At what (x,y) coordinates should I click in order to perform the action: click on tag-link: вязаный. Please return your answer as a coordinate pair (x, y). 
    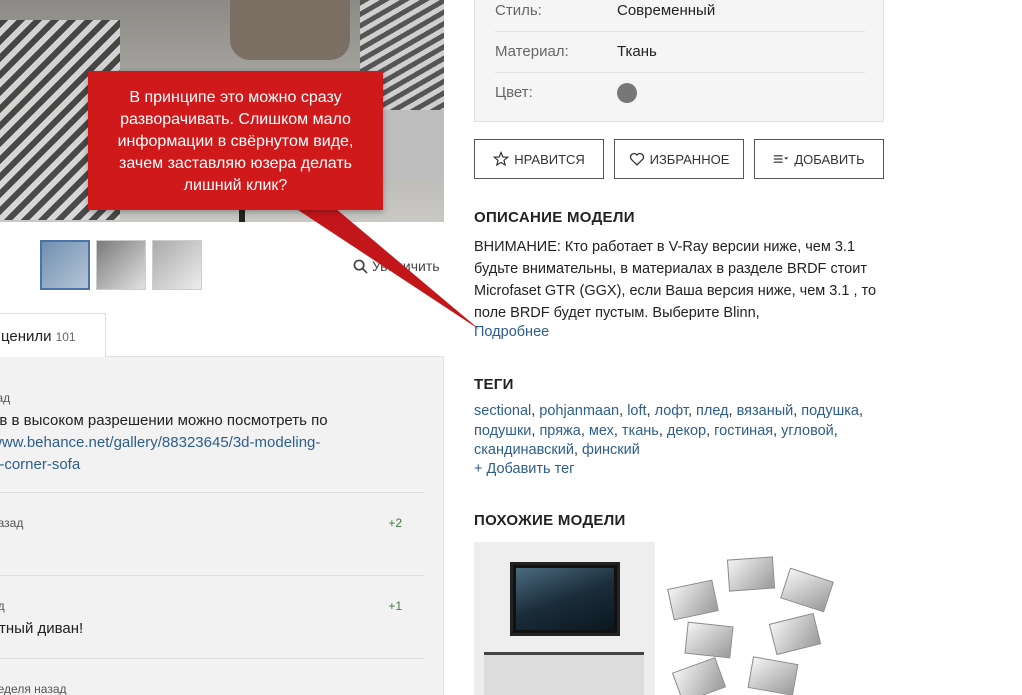
    Looking at the image, I should click on (765, 411).